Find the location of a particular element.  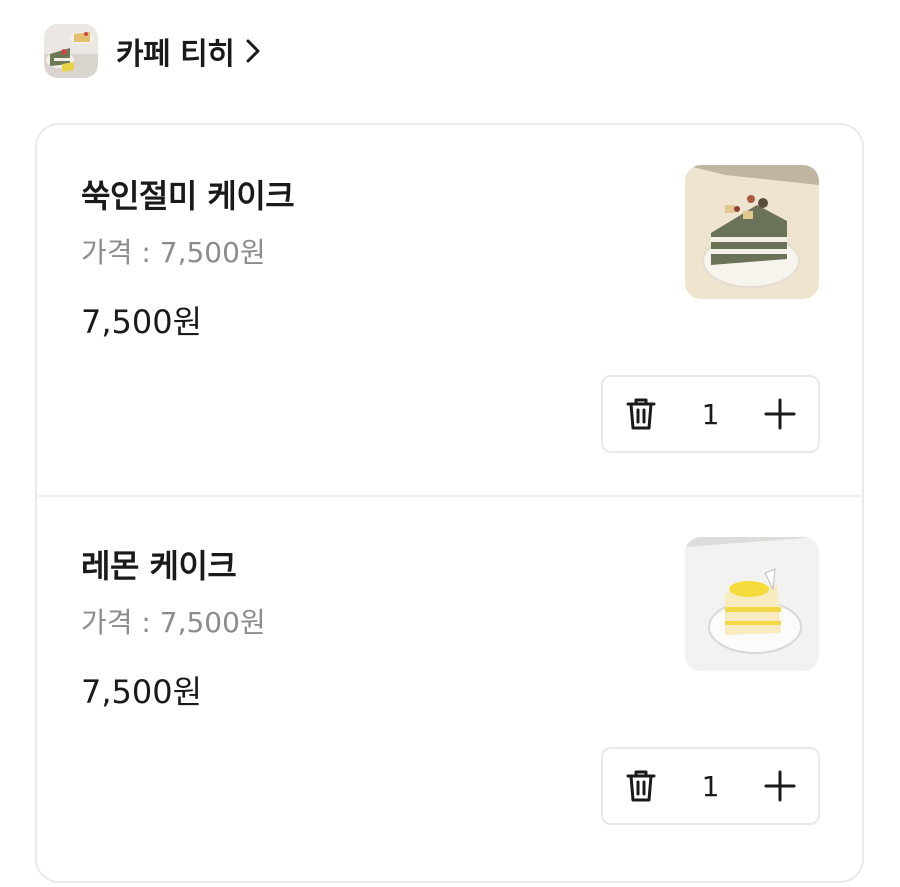

item-name: 쑥인절미 케이크 is located at coordinates (188, 196).